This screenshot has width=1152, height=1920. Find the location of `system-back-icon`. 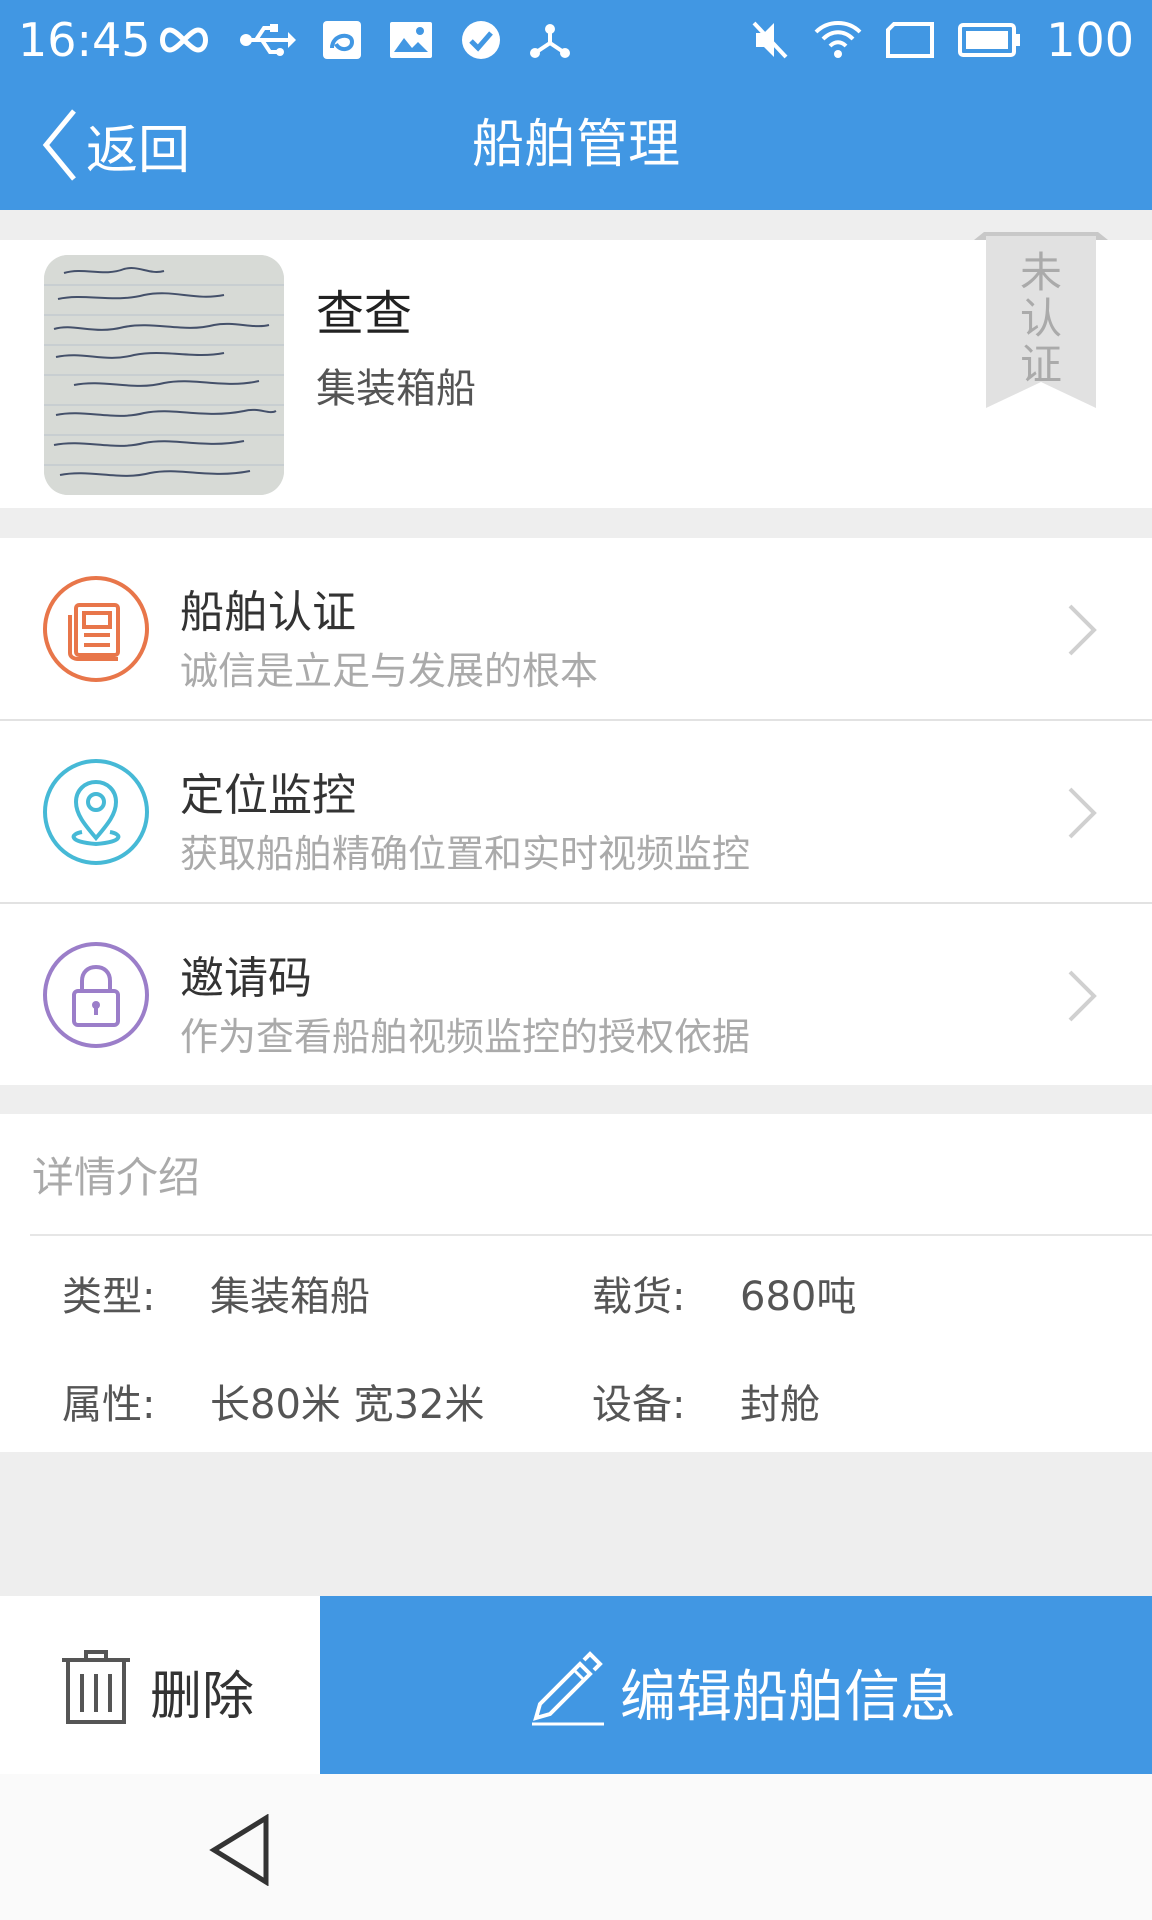

system-back-icon is located at coordinates (240, 1850).